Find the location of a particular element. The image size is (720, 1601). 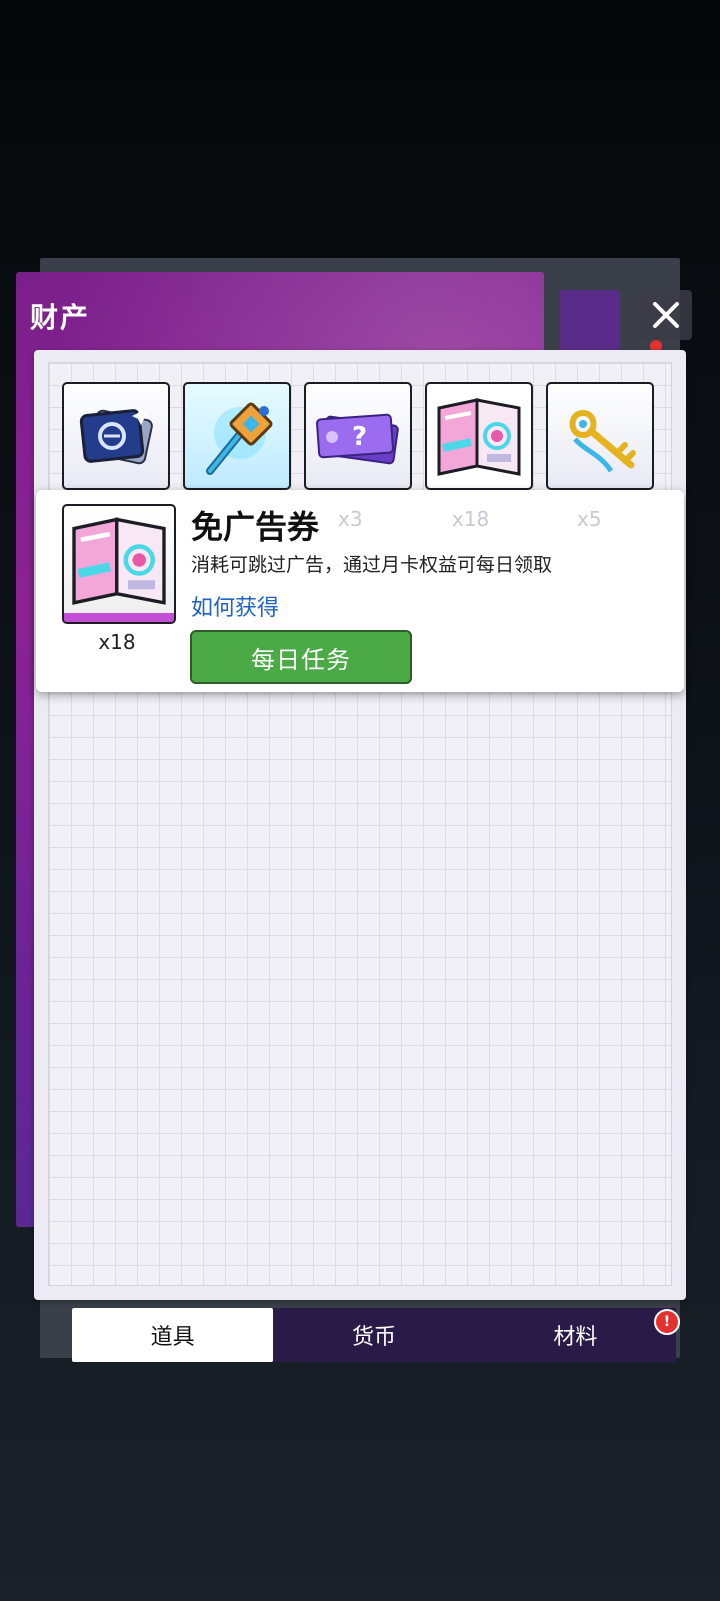

detail-item-icon-frame is located at coordinates (119, 564).